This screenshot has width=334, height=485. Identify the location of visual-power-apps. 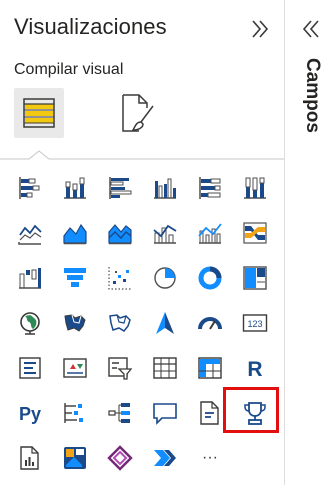
(75, 458).